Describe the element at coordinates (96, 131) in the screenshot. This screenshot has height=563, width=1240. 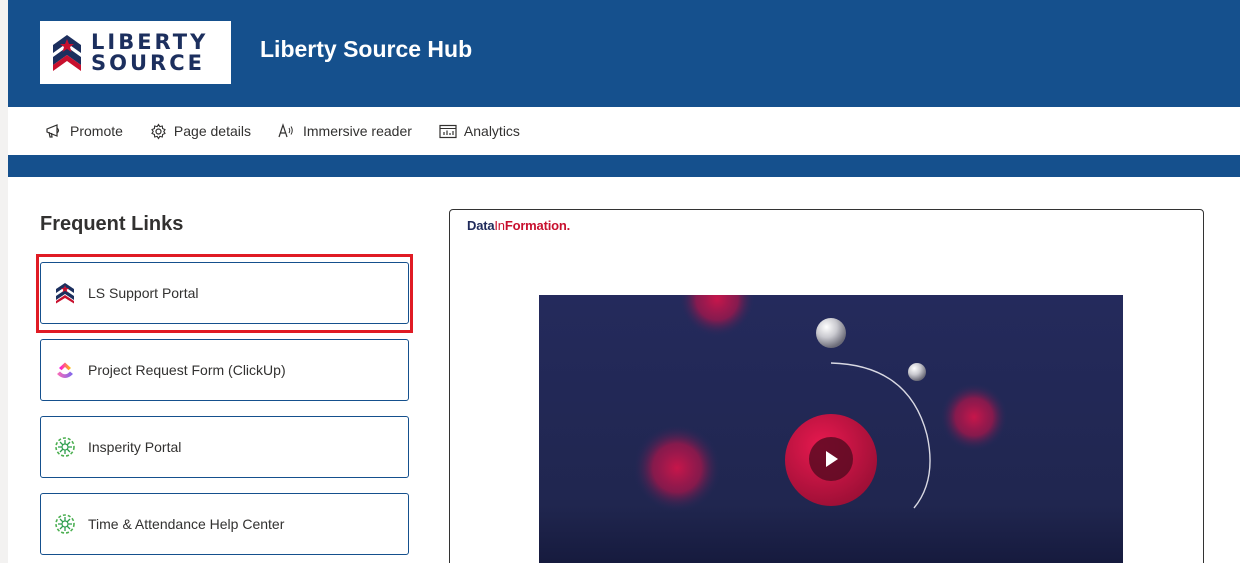
I see `promote-label: Promote` at that location.